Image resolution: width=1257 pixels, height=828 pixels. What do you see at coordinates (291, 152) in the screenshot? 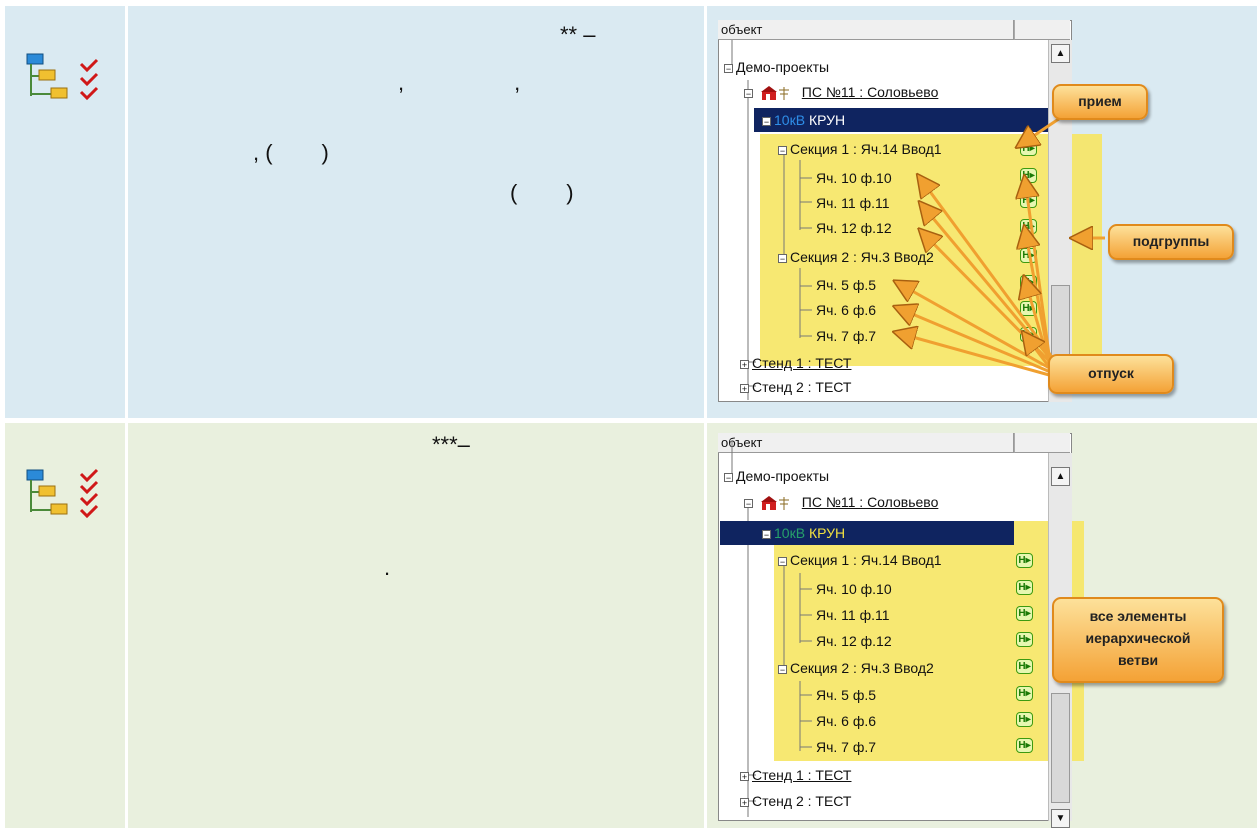
I see `row1-text-line-3: , ( )` at bounding box center [291, 152].